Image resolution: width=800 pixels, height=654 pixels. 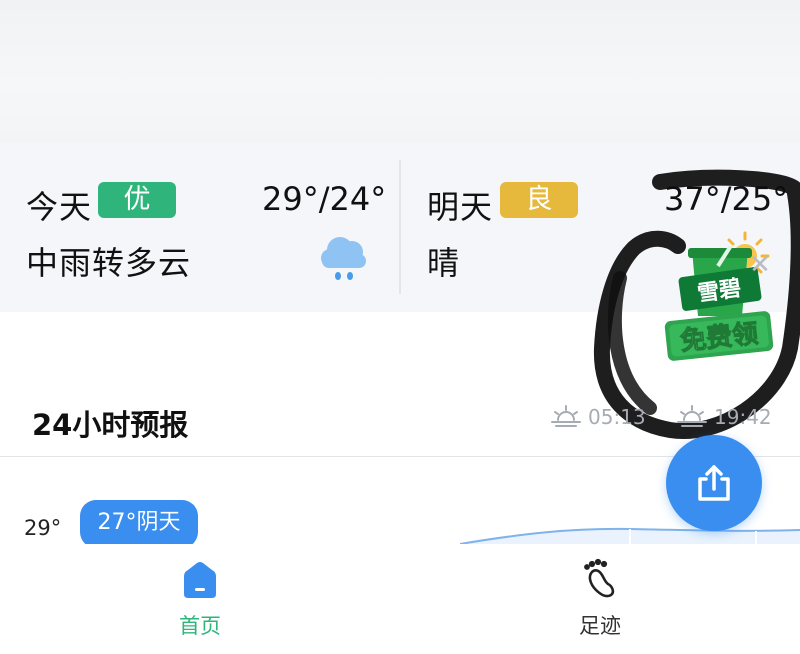 I want to click on tab-home: 首页, so click(x=200, y=599).